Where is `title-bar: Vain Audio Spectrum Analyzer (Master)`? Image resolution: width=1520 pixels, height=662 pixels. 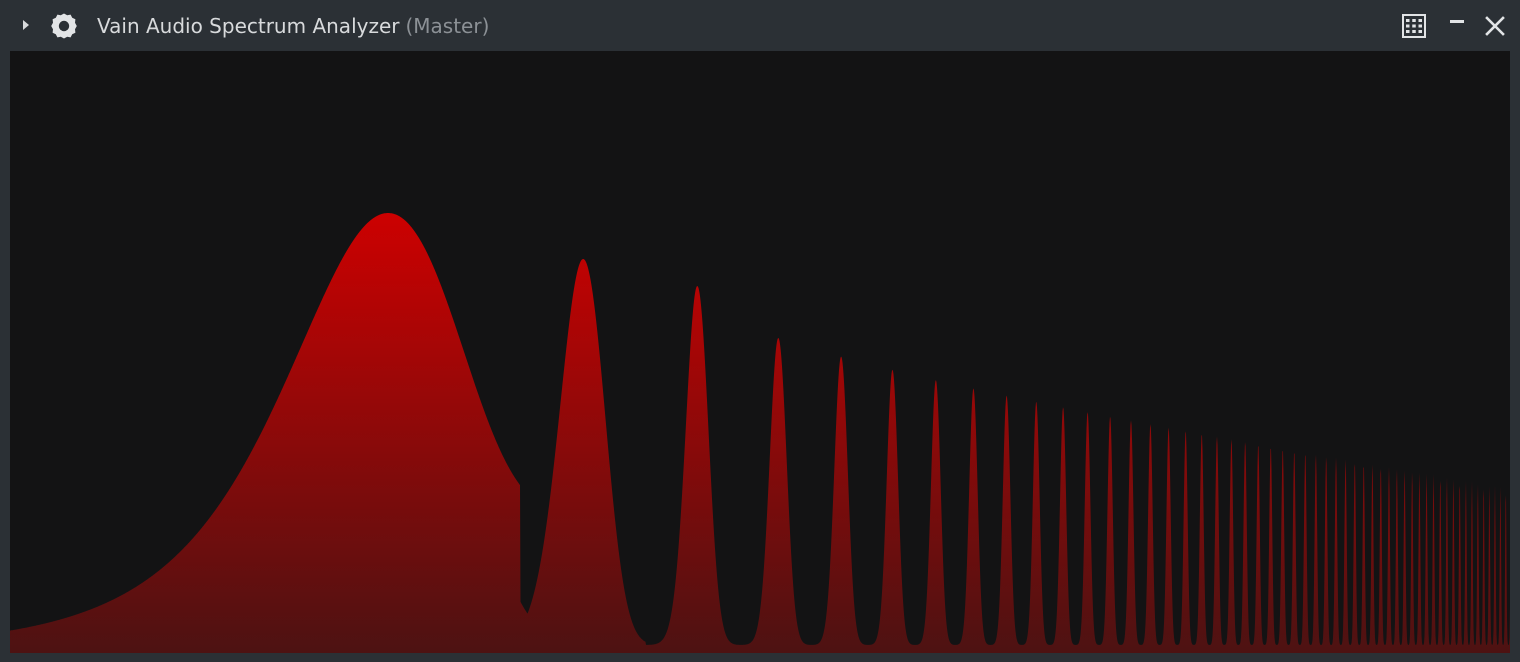 title-bar: Vain Audio Spectrum Analyzer (Master) is located at coordinates (760, 25).